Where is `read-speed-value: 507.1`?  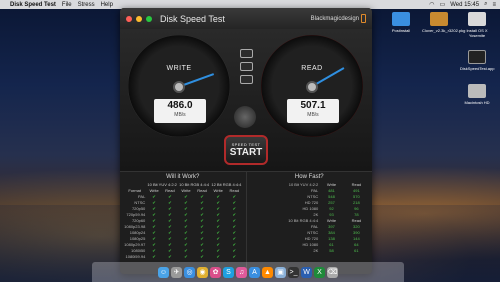
read-speed-value: 507.1 is located at coordinates (313, 105).